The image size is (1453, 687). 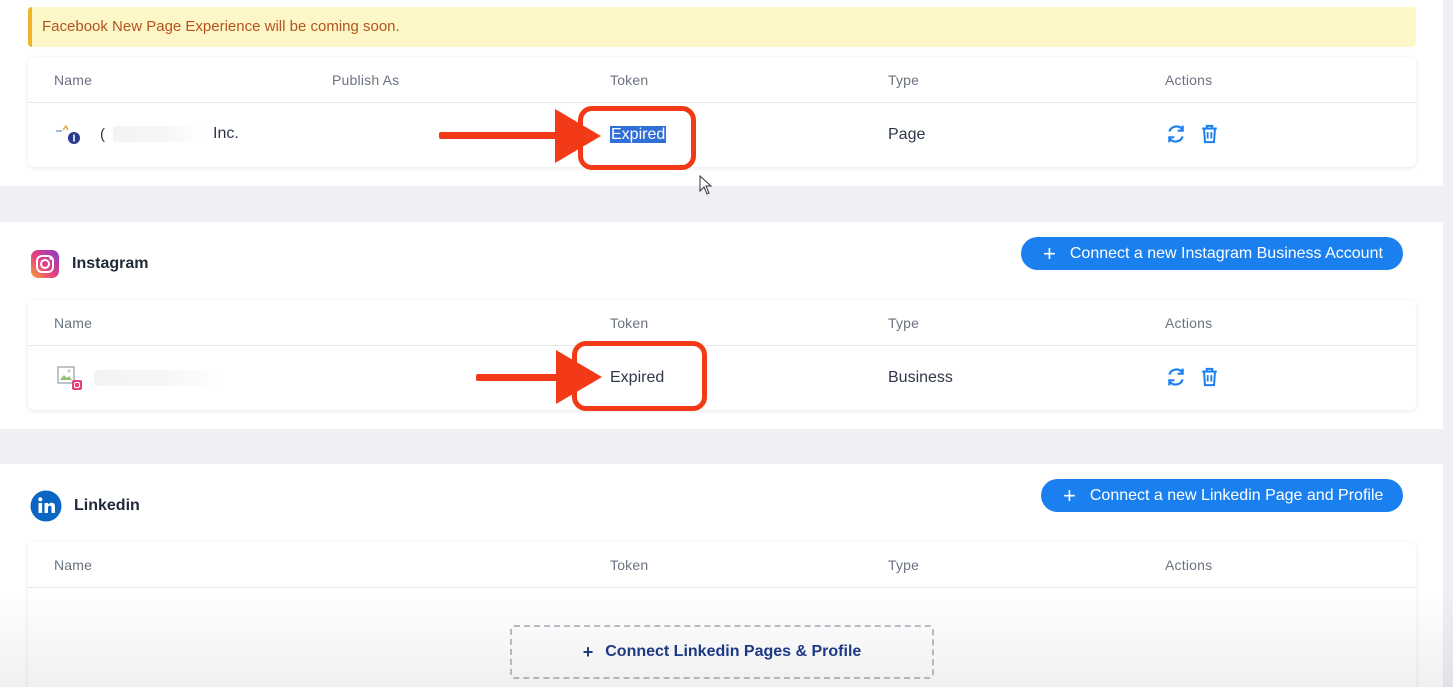 I want to click on account-name-cell: ( Inc., so click(x=146, y=134).